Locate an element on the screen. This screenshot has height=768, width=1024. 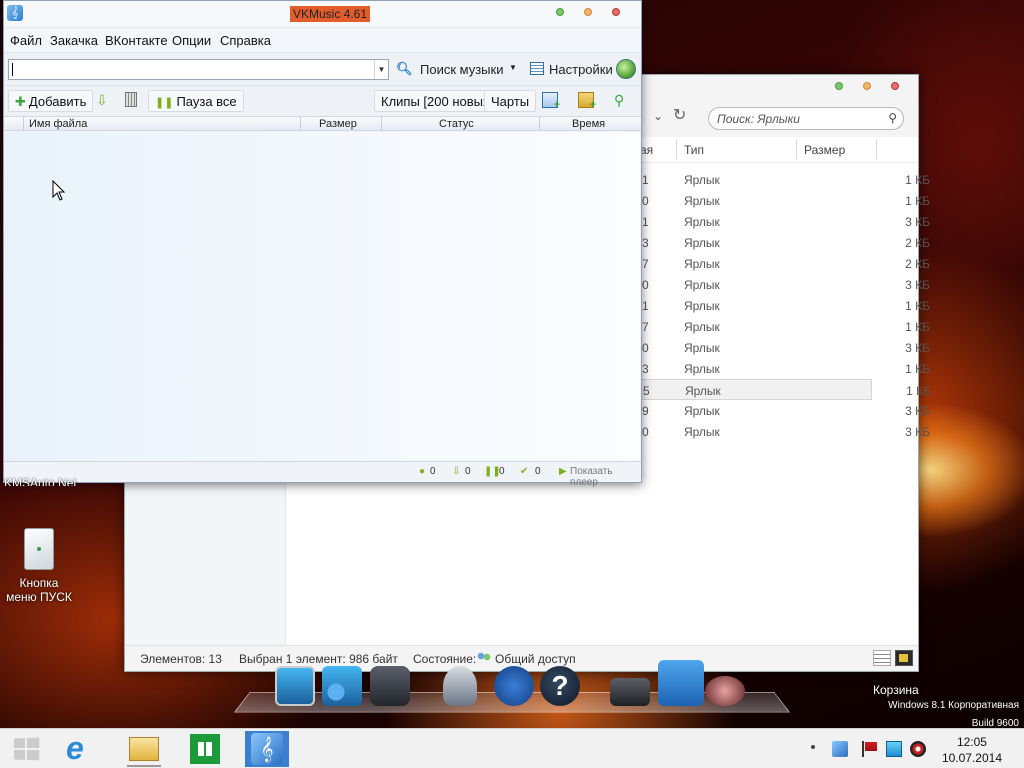
start-button is located at coordinates (26, 749).